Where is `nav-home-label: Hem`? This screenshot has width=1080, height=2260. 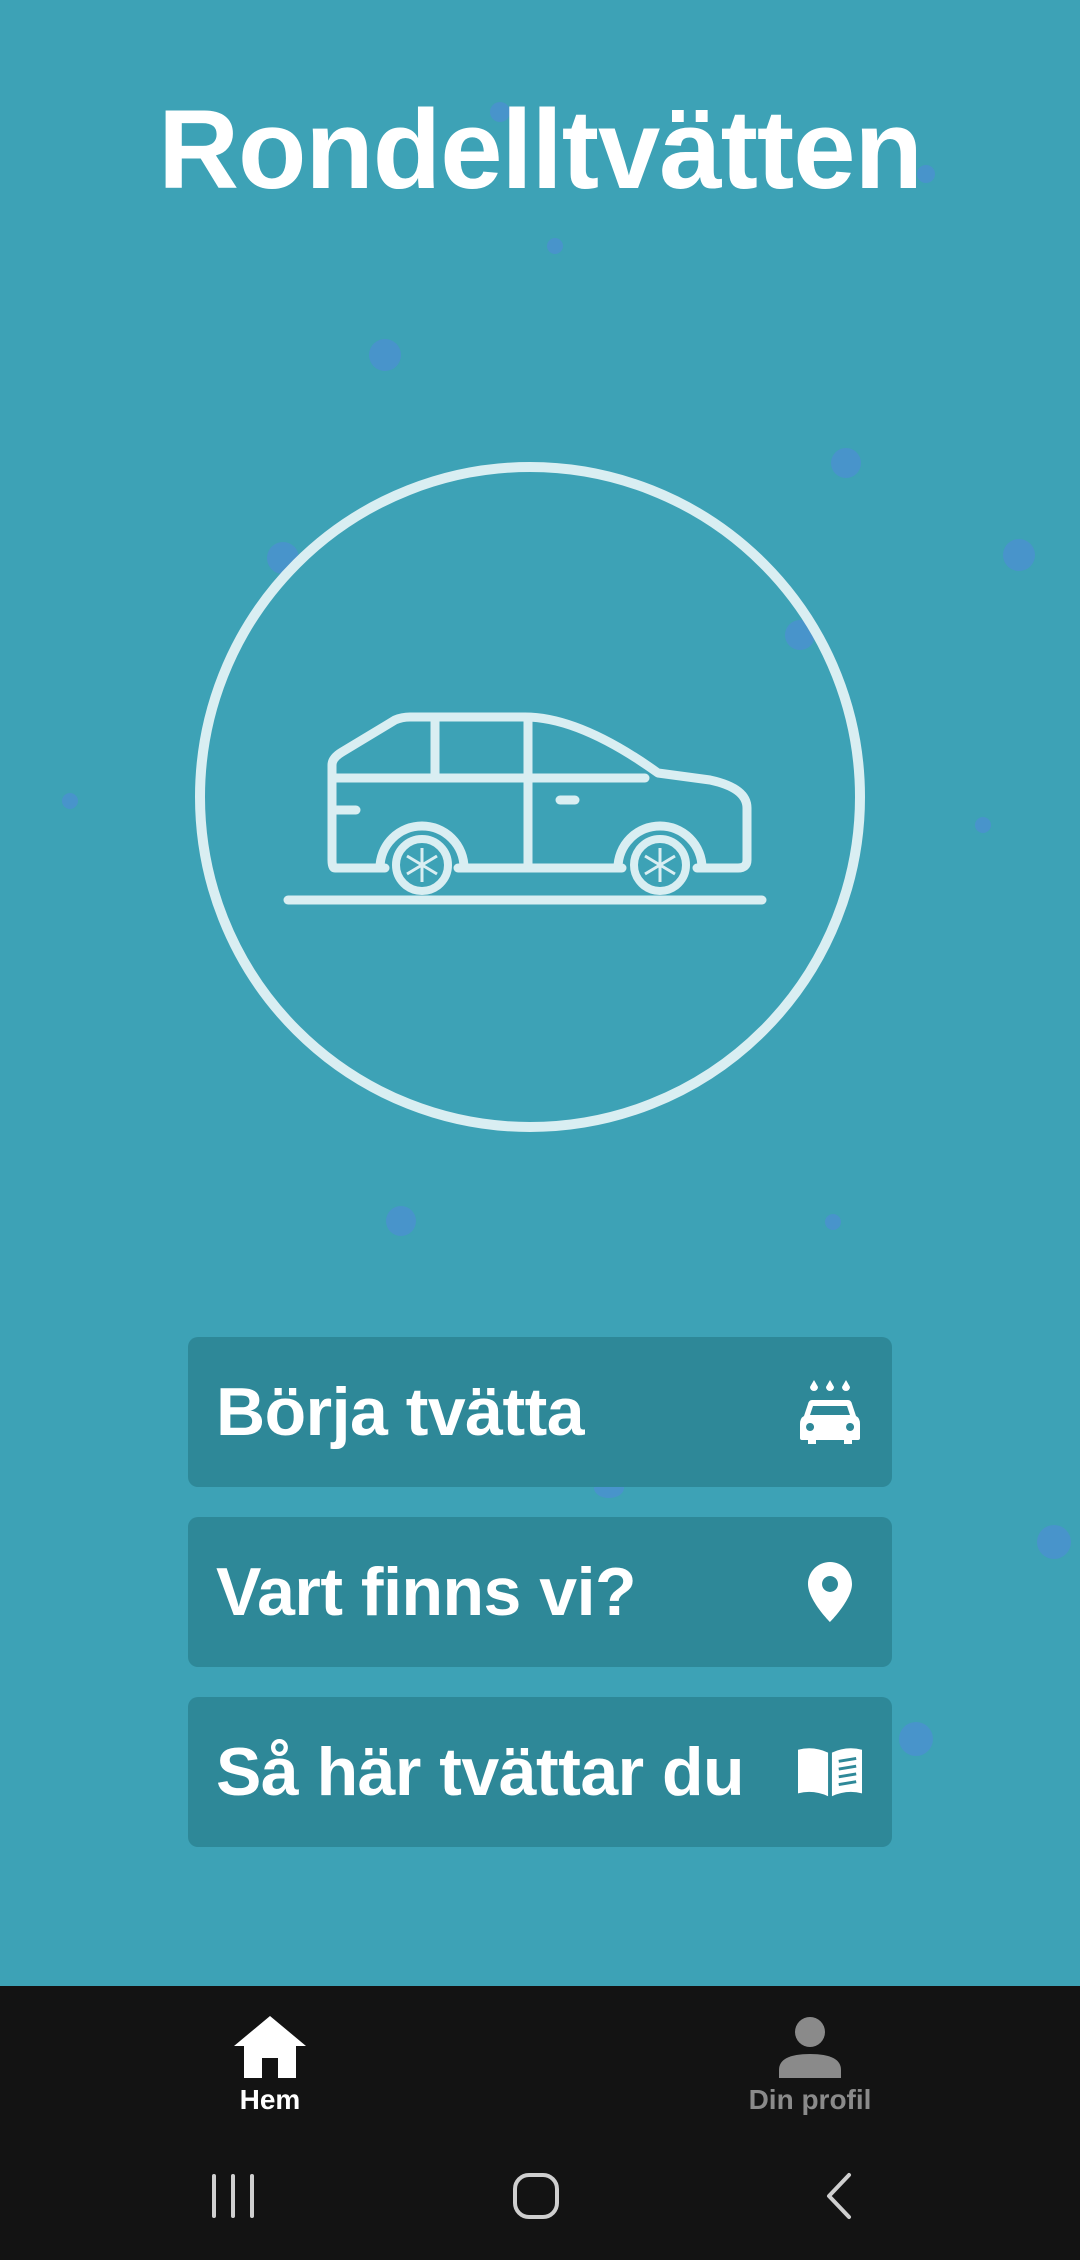
nav-home-label: Hem is located at coordinates (270, 2099).